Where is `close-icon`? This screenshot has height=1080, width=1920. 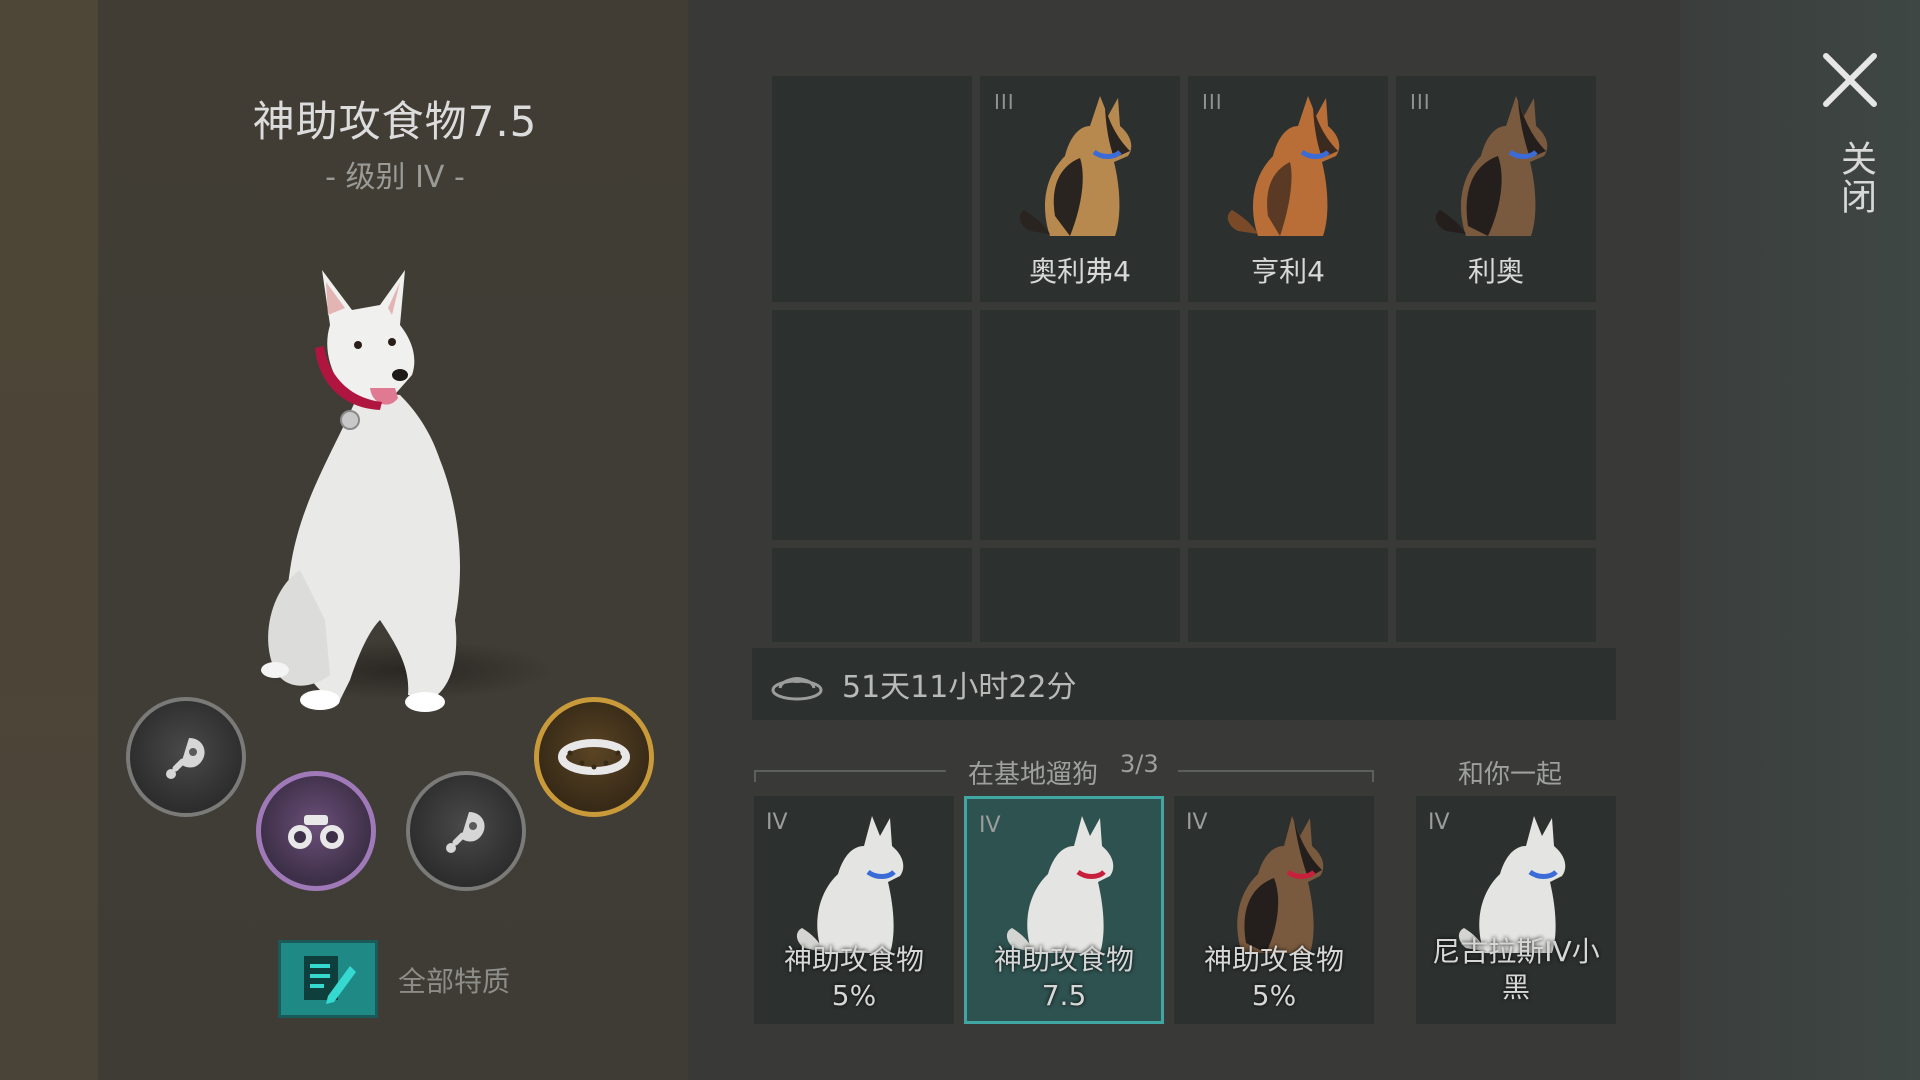 close-icon is located at coordinates (1850, 80).